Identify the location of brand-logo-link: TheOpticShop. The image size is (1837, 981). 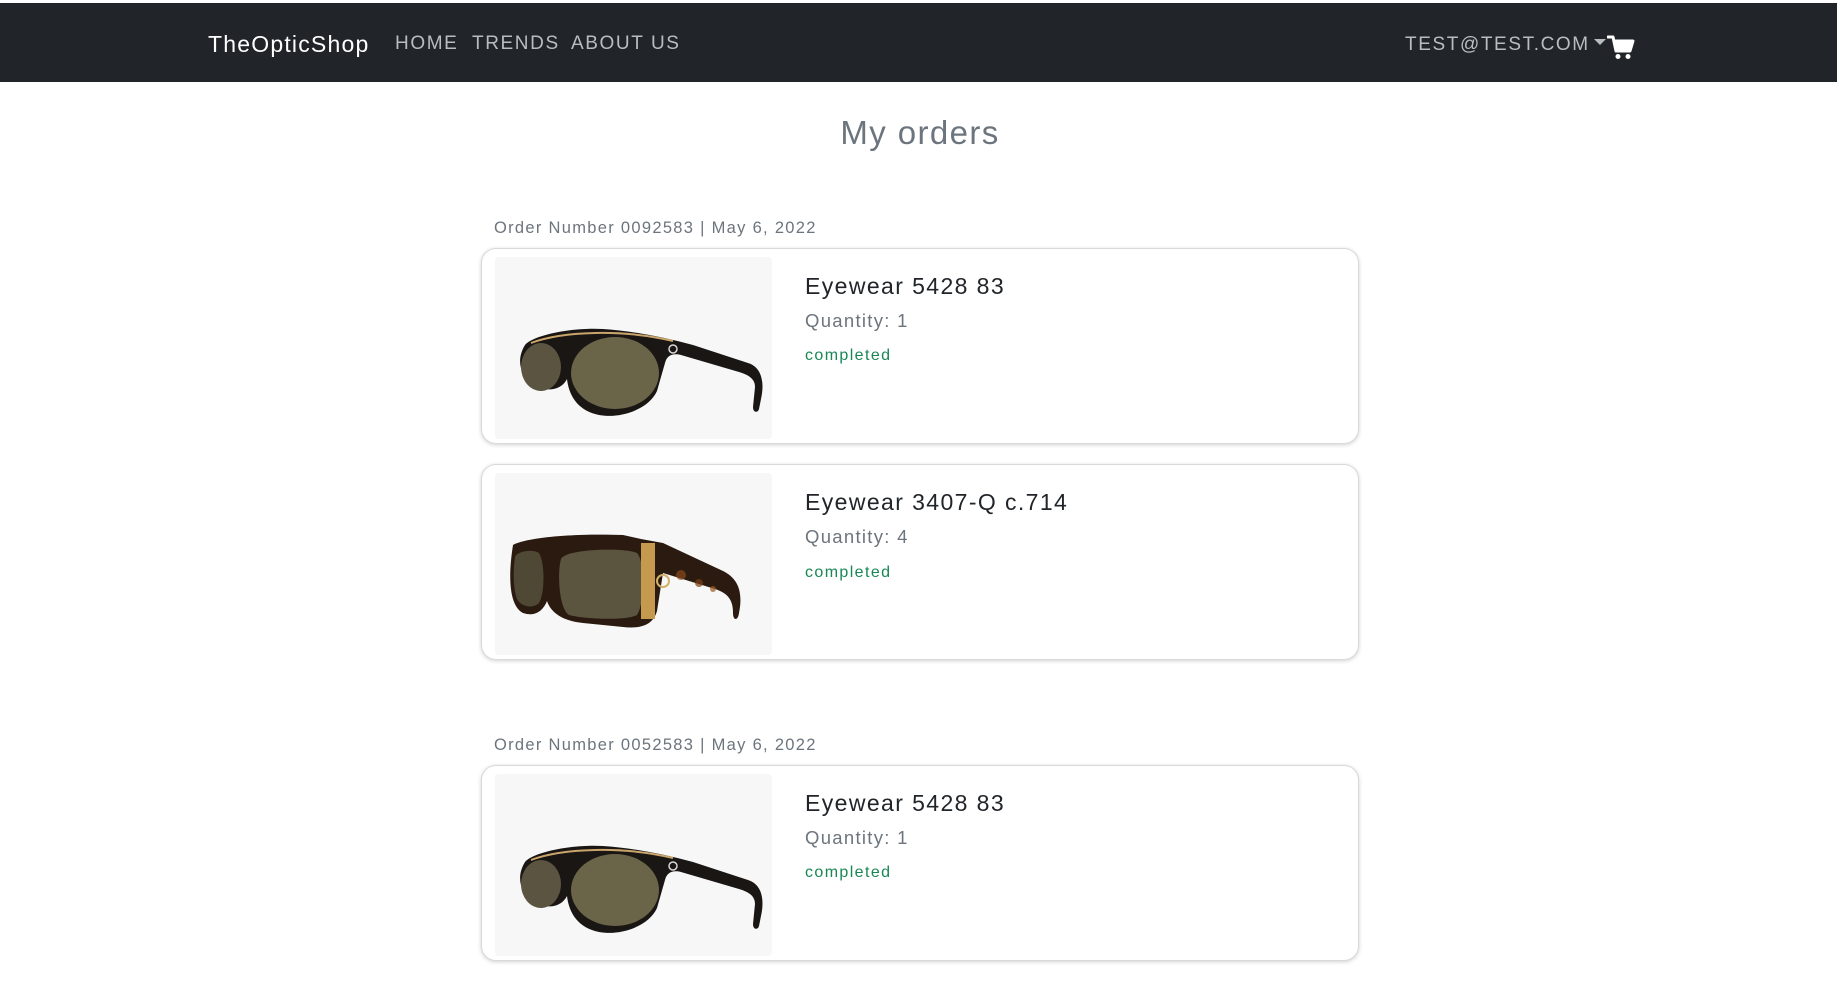
(288, 44).